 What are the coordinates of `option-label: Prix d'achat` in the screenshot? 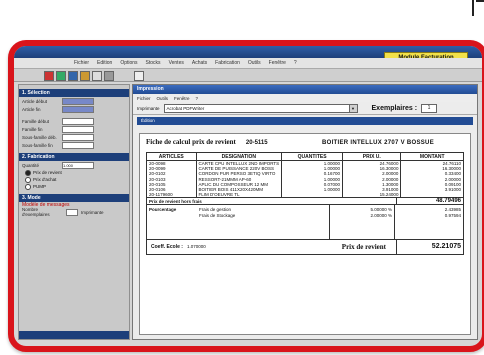 It's located at (45, 179).